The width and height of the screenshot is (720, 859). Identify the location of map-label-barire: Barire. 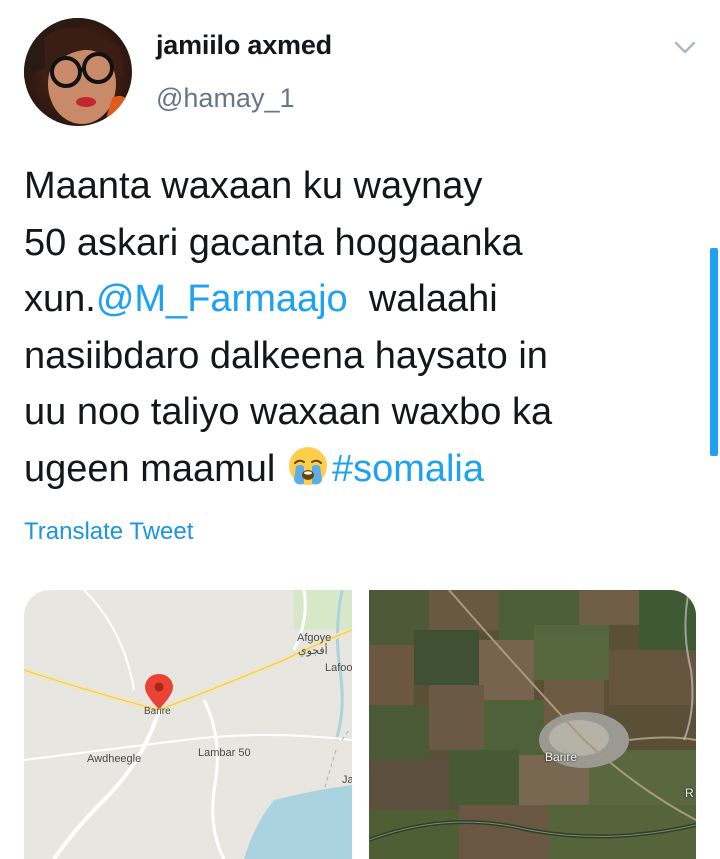
(157, 711).